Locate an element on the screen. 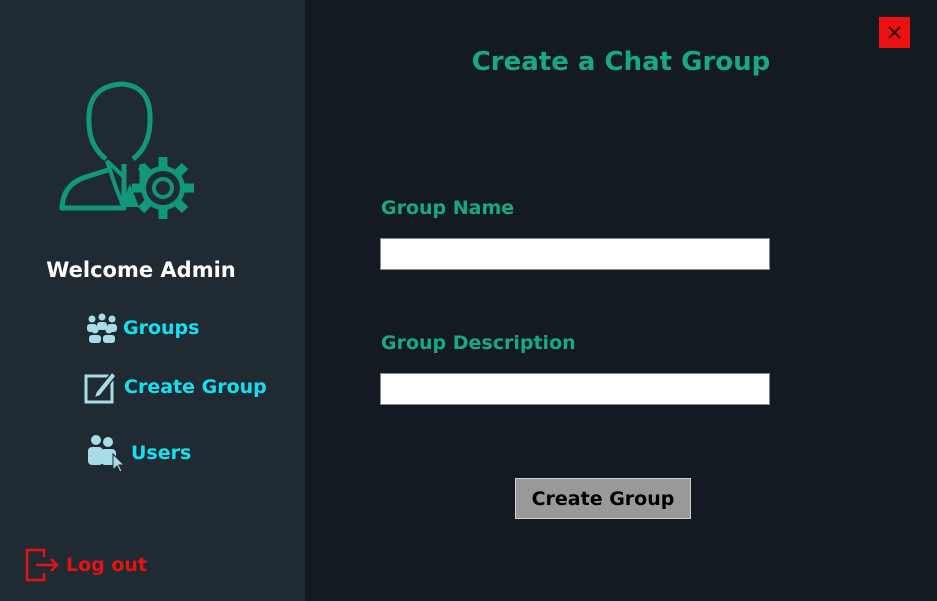 The height and width of the screenshot is (601, 937). welcome-text: Welcome Admin is located at coordinates (141, 270).